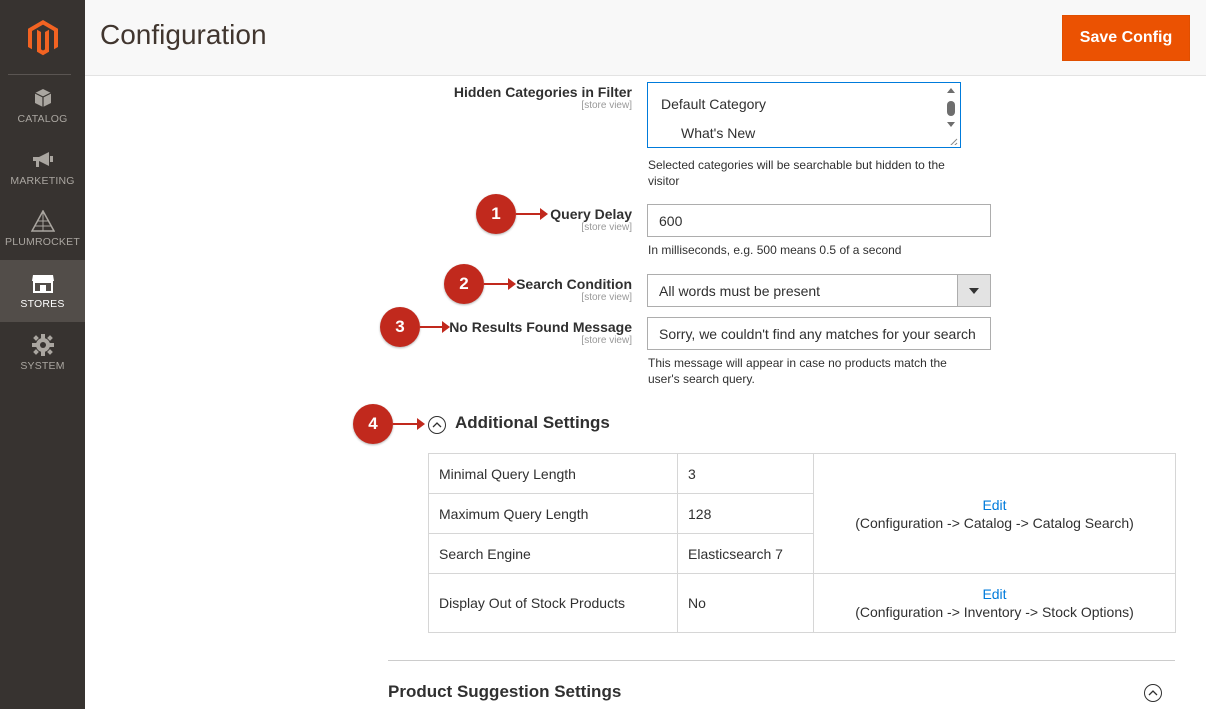 The image size is (1206, 709). I want to click on pyramid-icon, so click(42, 221).